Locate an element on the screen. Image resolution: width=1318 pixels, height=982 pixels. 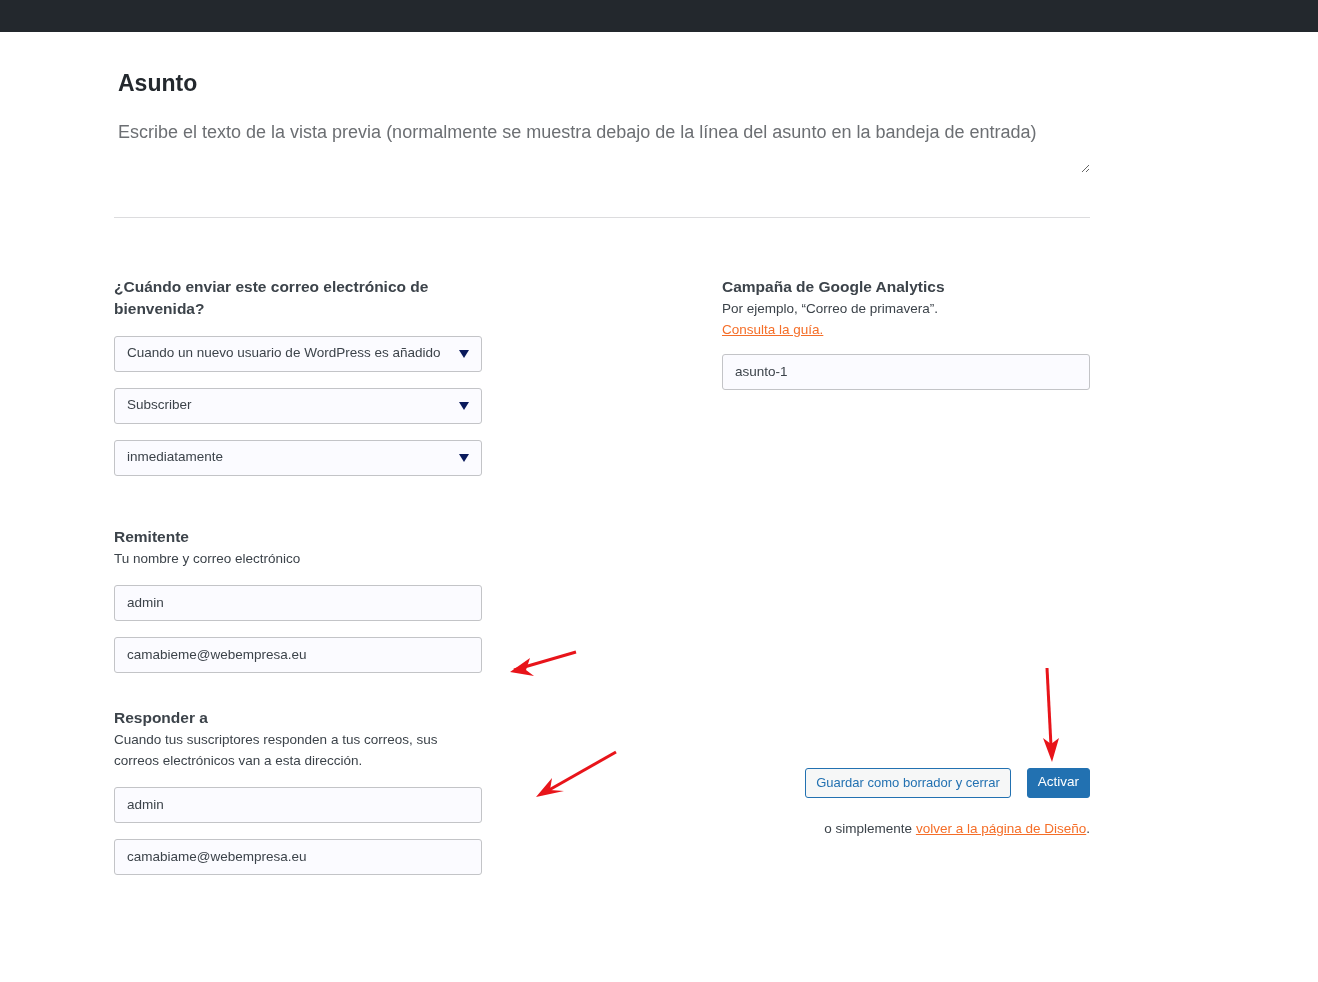
sender-hint: Tu nombre y correo electrónico is located at coordinates (208, 558).